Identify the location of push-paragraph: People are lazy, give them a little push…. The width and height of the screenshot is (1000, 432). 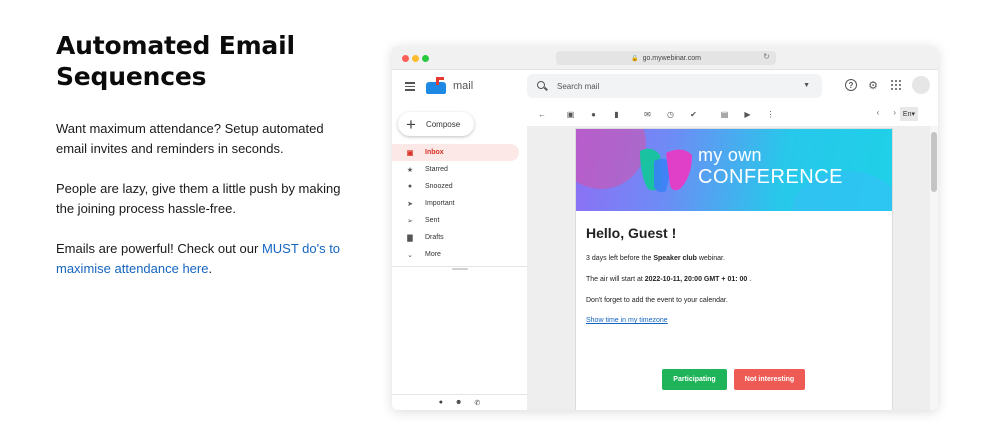
(198, 198).